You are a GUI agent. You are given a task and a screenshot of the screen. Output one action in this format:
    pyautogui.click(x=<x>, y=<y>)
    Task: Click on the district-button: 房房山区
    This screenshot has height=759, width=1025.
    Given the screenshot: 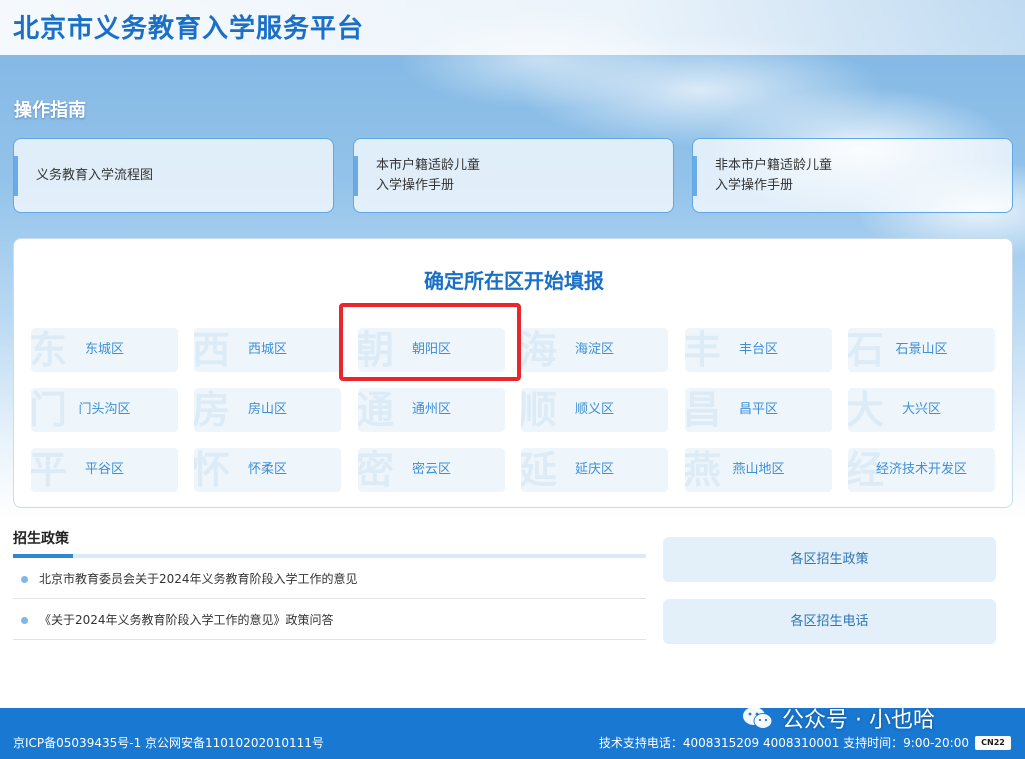 What is the action you would take?
    pyautogui.click(x=267, y=410)
    